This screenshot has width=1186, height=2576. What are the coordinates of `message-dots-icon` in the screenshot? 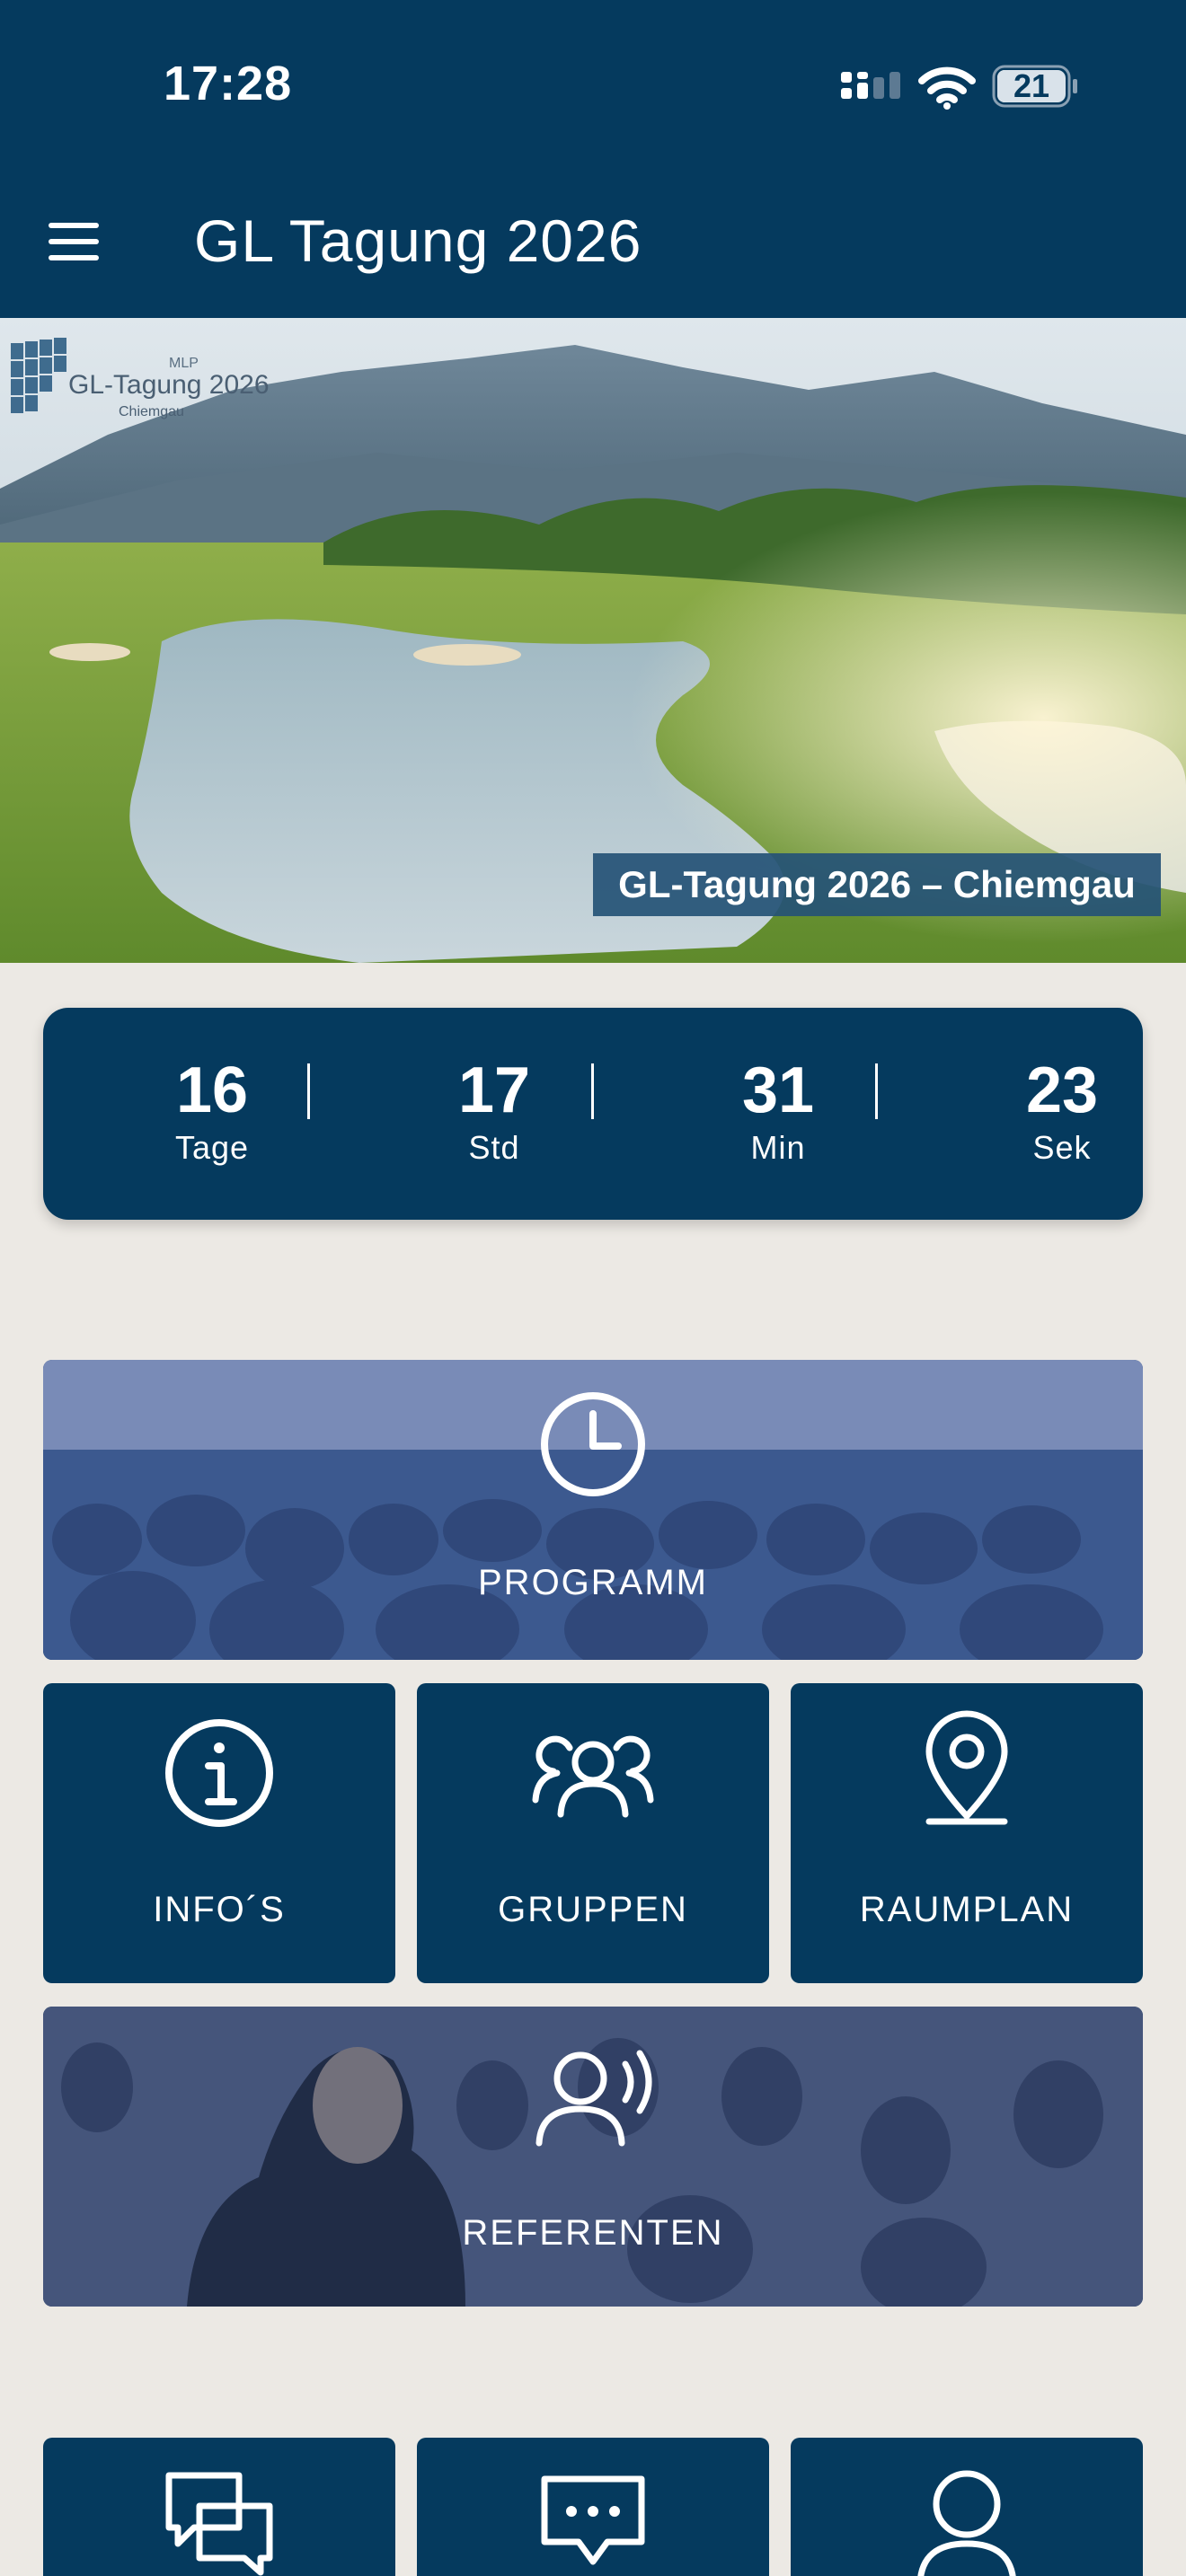 It's located at (593, 2520).